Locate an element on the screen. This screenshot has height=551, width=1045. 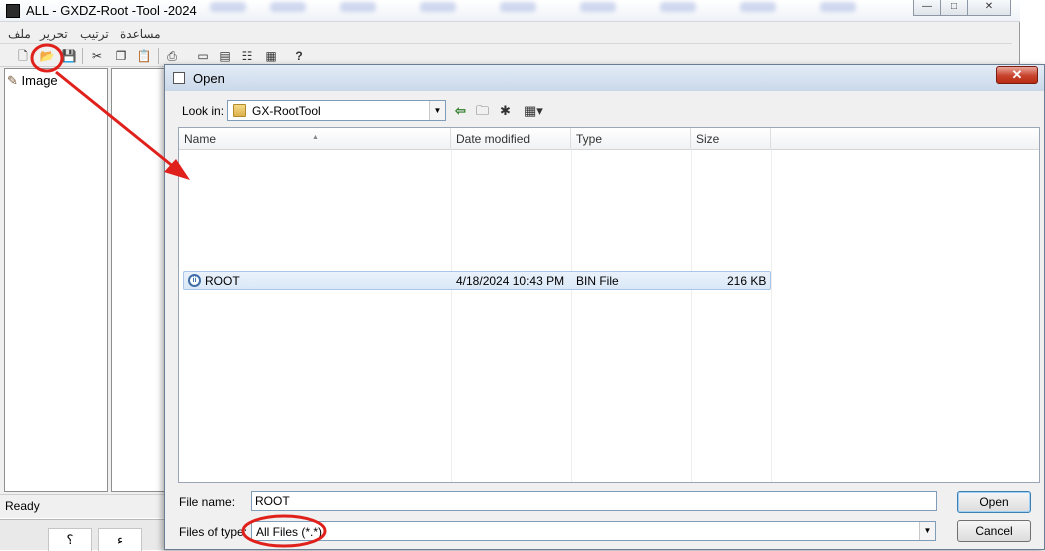
keyboard-key: ؟ is located at coordinates (70, 539).